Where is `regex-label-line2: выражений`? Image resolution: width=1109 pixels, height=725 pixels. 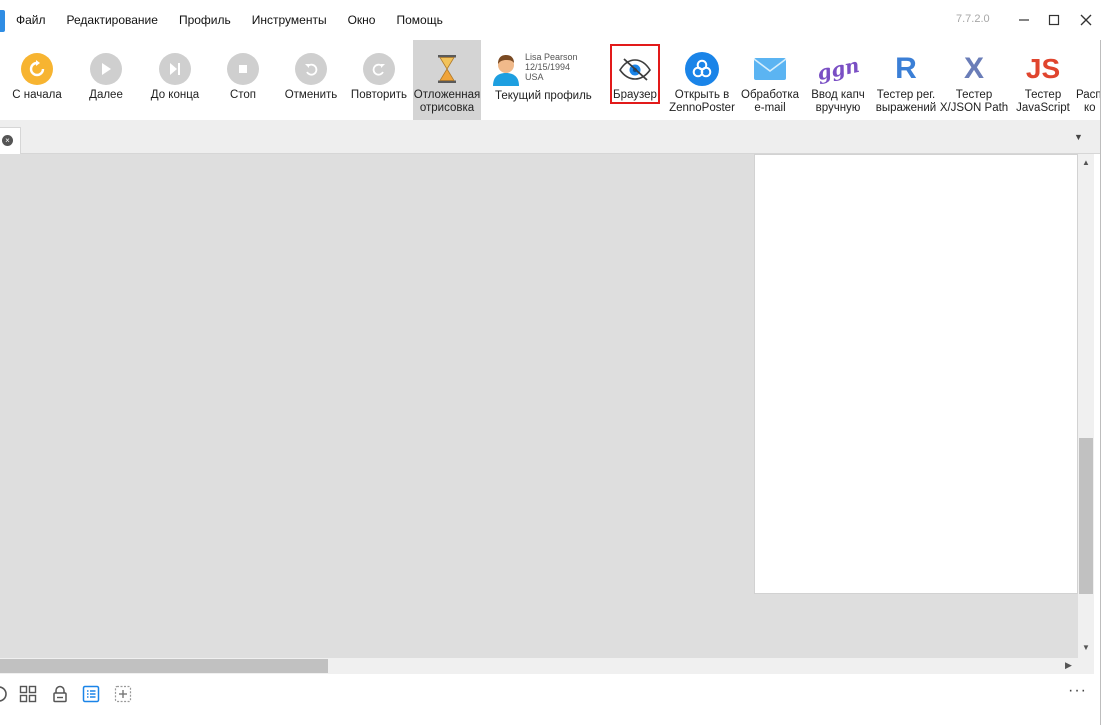 regex-label-line2: выражений is located at coordinates (906, 108).